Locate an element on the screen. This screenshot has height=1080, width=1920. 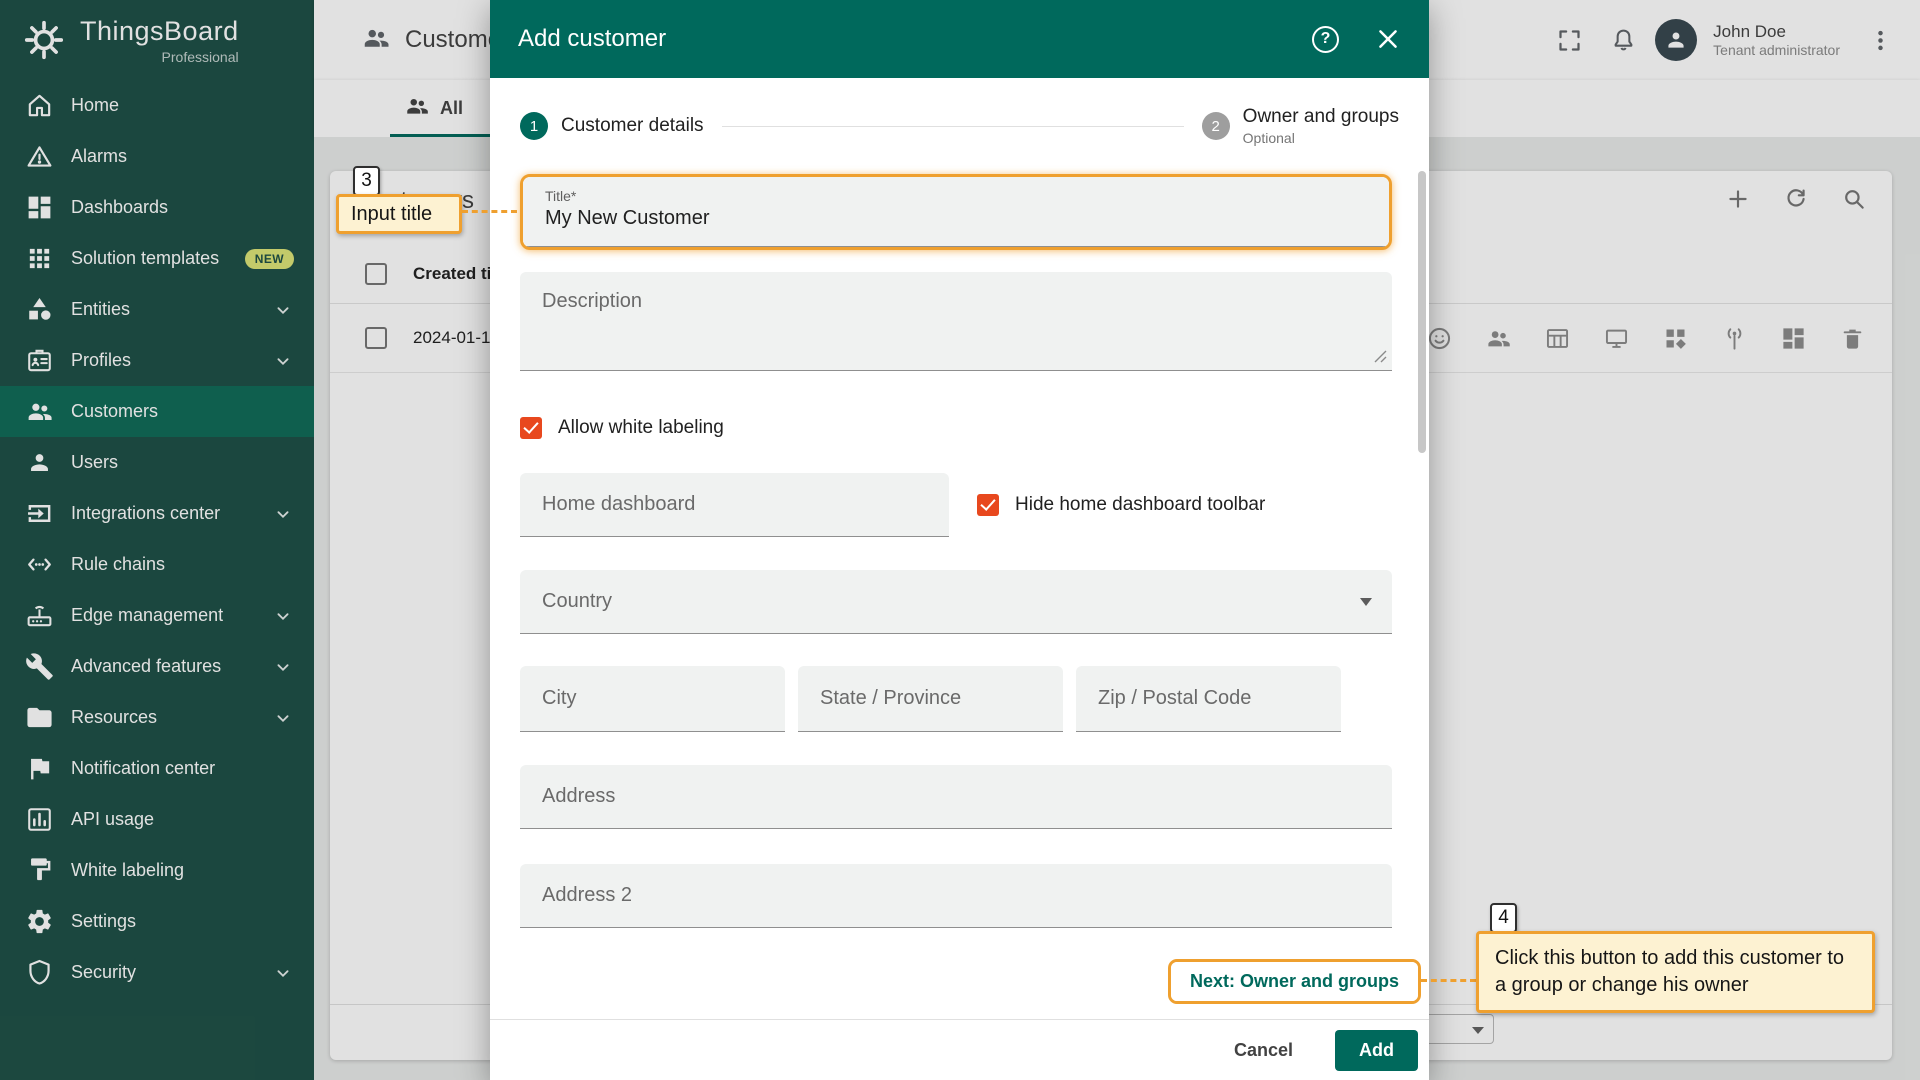
home-dashboard-row: Hide home dashboard toolbar is located at coordinates (956, 505).